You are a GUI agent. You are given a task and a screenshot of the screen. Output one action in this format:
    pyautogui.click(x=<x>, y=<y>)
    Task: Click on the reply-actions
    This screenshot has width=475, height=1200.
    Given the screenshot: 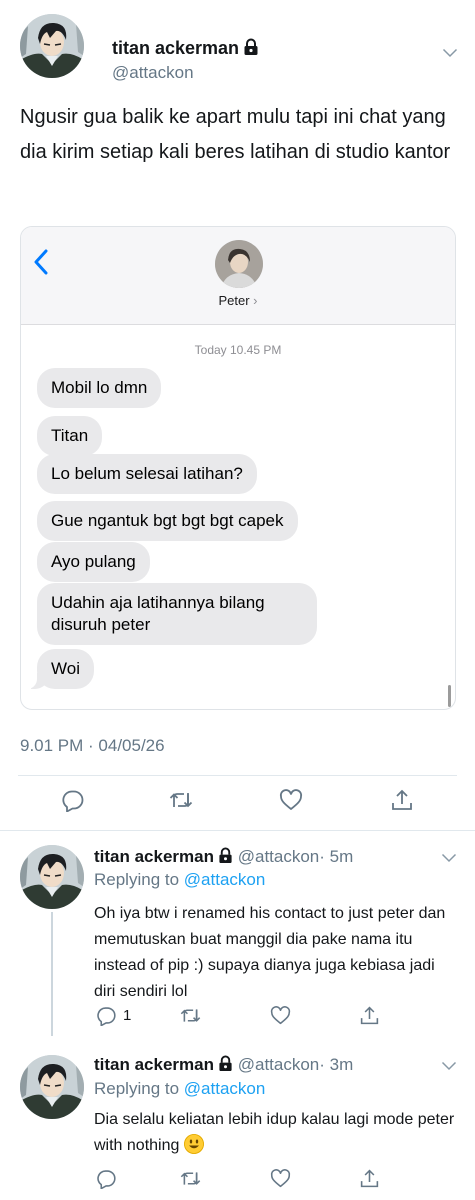 What is the action you would take?
    pyautogui.click(x=237, y=1183)
    